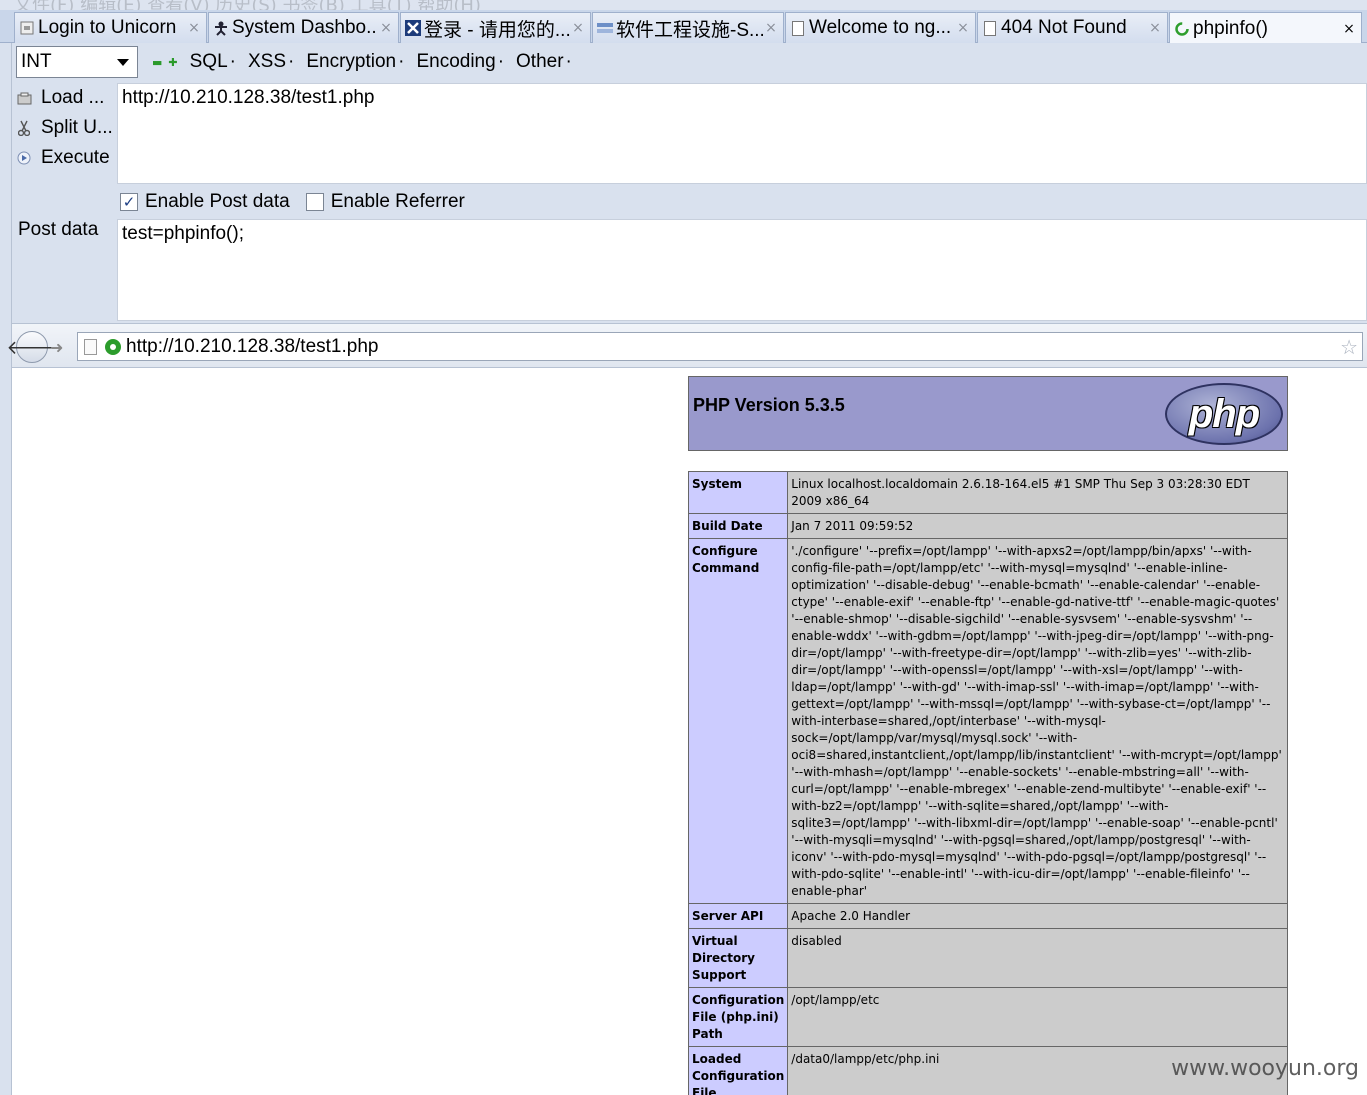 Image resolution: width=1367 pixels, height=1095 pixels. I want to click on post-data-label: Post data, so click(58, 229).